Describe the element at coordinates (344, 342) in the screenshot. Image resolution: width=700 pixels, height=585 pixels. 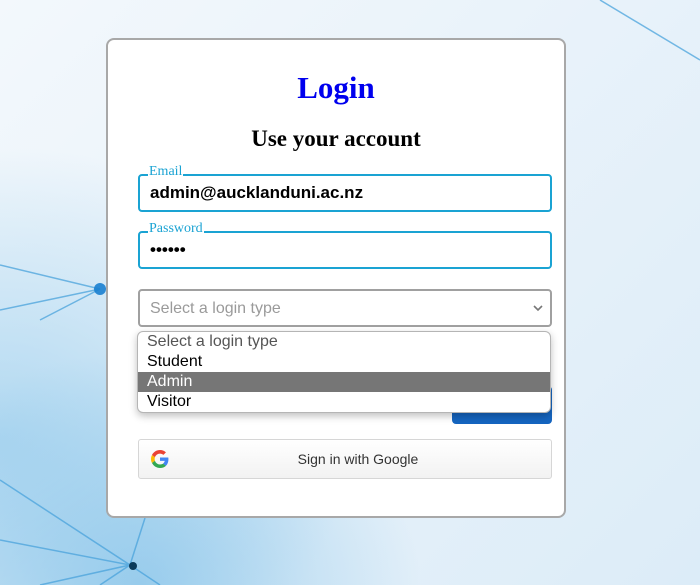
I see `login-type-option-placeholder: Select a login type` at that location.